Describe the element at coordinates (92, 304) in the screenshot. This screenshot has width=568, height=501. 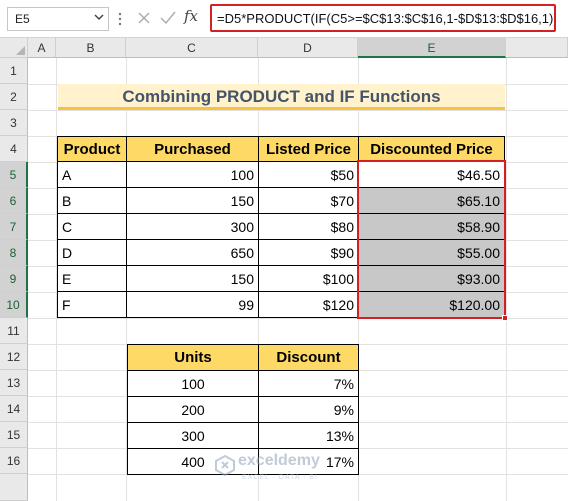
I see `cell-product: F` at that location.